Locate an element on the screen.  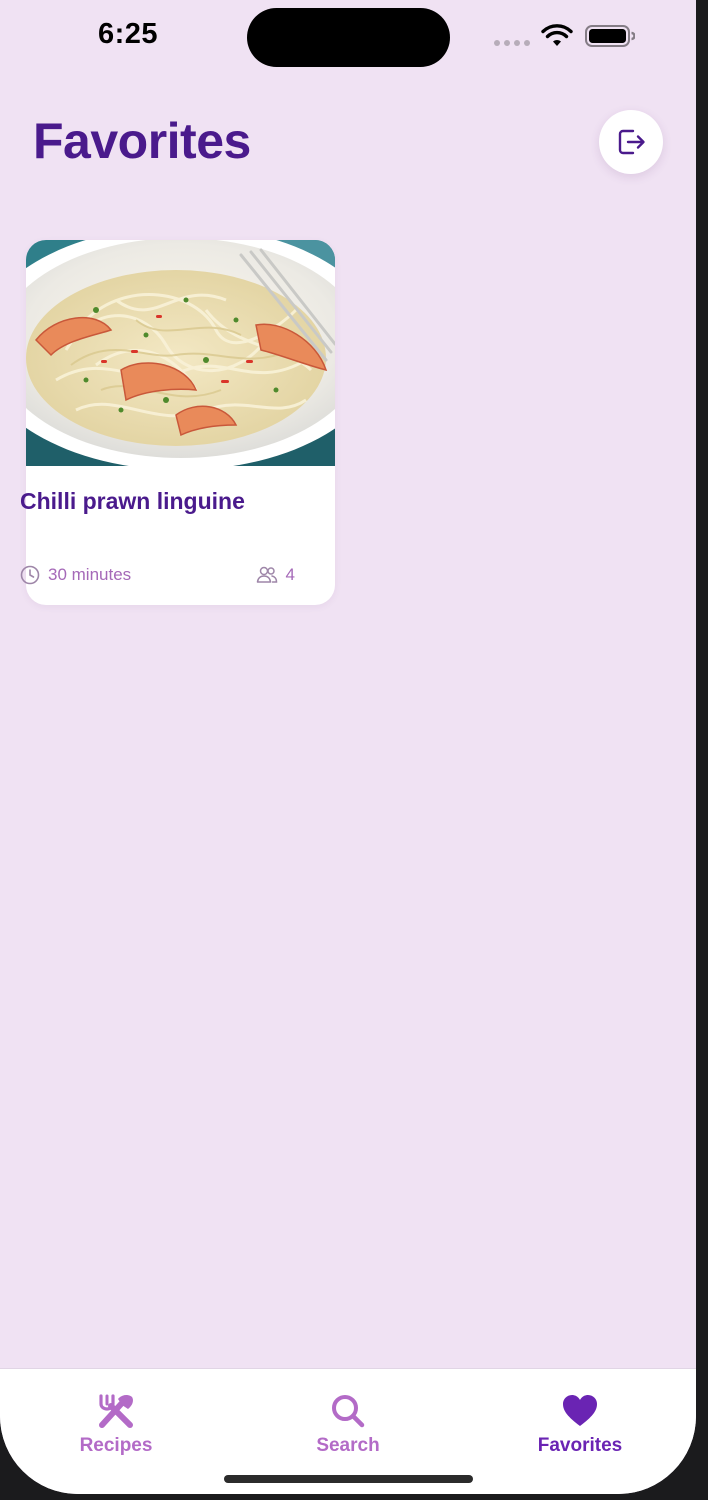
logout-icon is located at coordinates (631, 142).